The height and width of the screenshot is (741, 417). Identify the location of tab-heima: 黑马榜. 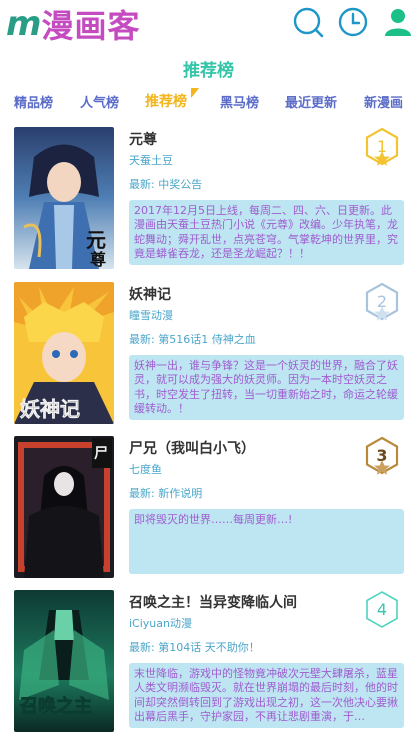
(239, 101).